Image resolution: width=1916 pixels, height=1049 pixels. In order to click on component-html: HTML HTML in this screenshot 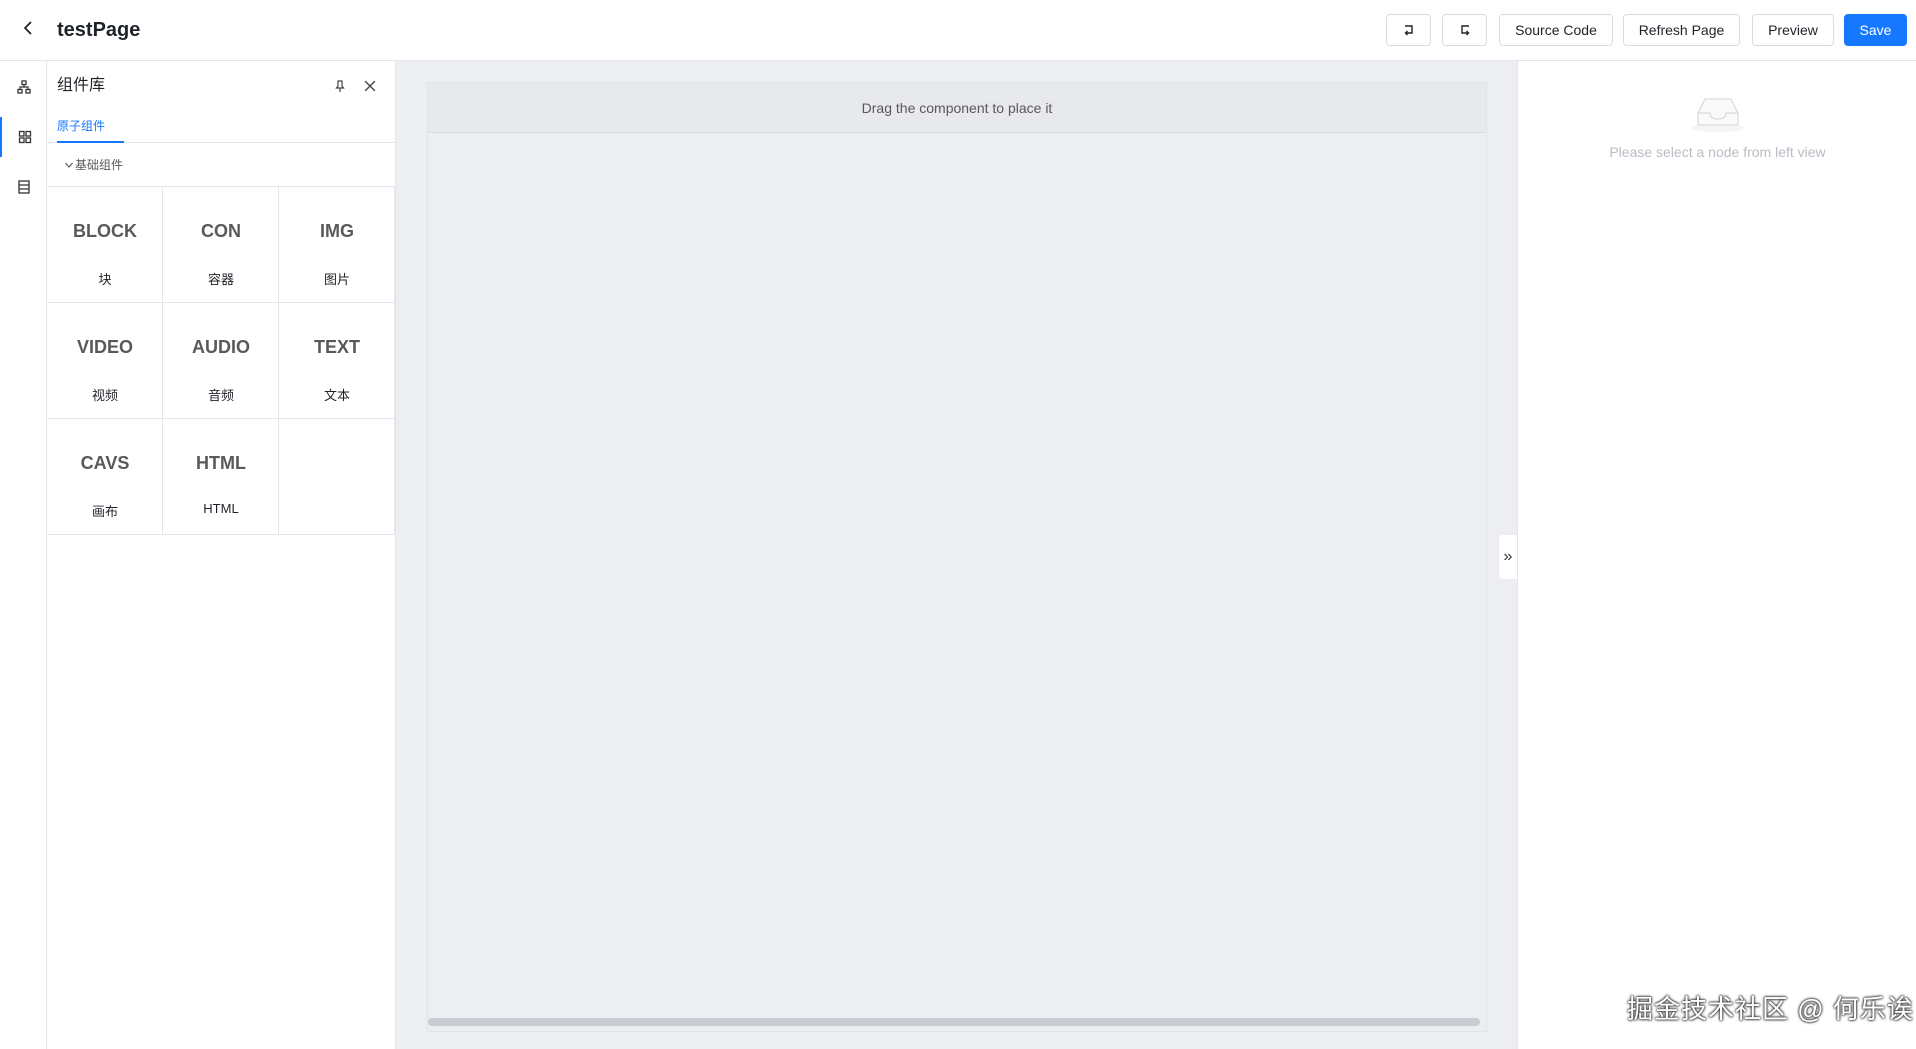, I will do `click(221, 477)`.